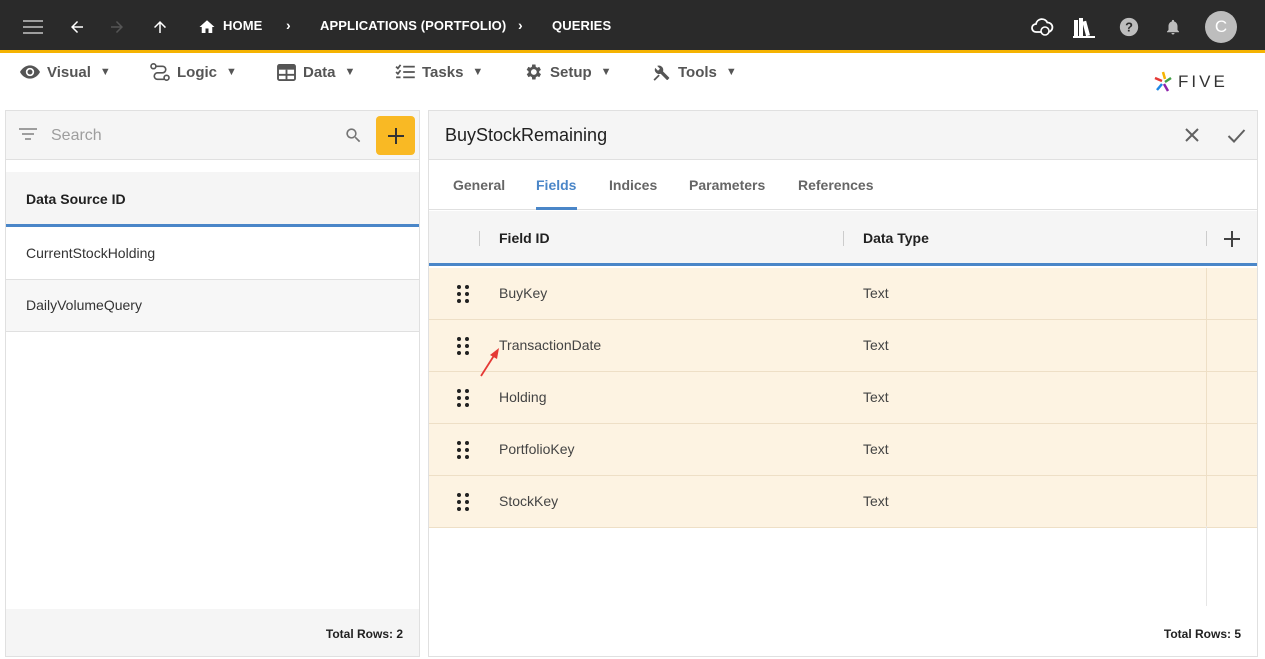 This screenshot has width=1265, height=659. Describe the element at coordinates (212, 632) in the screenshot. I see `left-footer: Total Rows: 2` at that location.